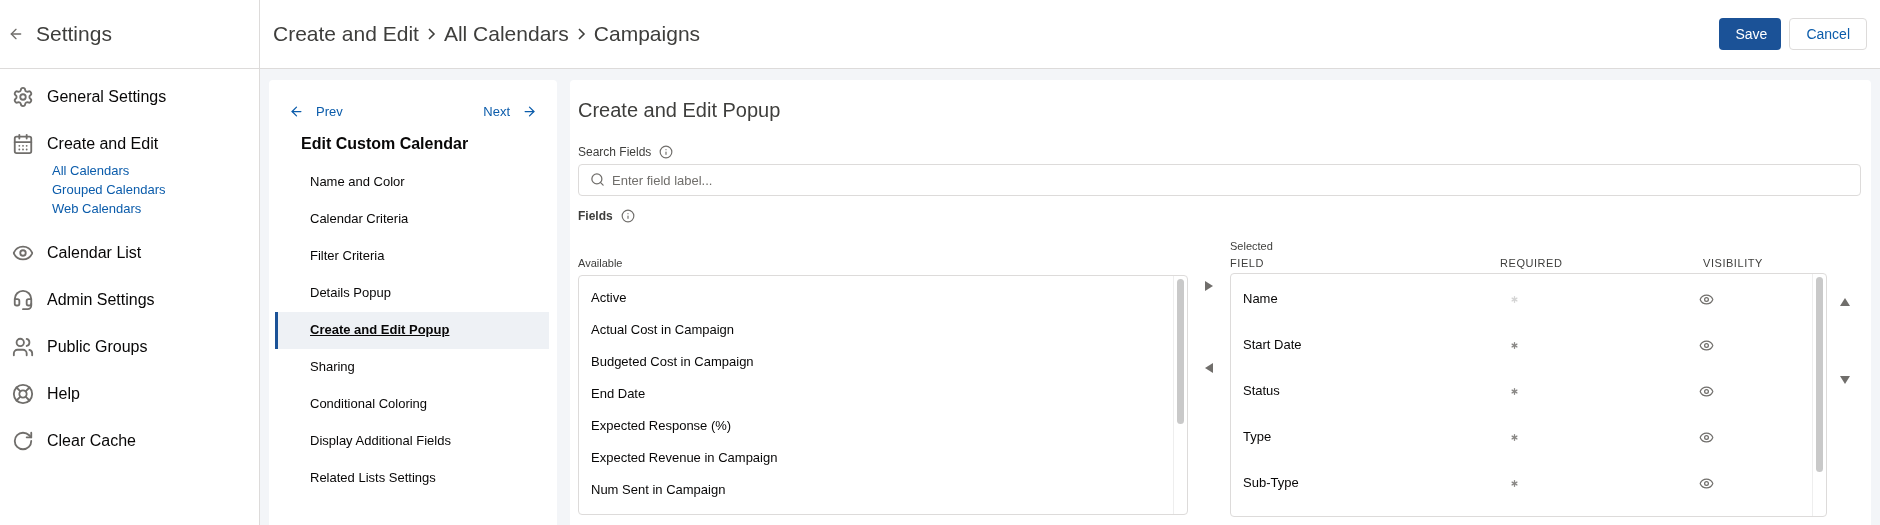 The width and height of the screenshot is (1880, 525). What do you see at coordinates (412, 256) in the screenshot?
I see `step-item: Filter Criteria` at bounding box center [412, 256].